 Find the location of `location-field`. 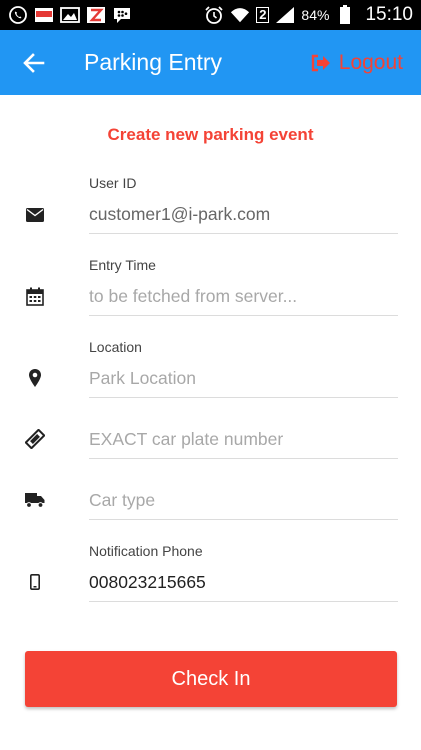

location-field is located at coordinates (243, 379).